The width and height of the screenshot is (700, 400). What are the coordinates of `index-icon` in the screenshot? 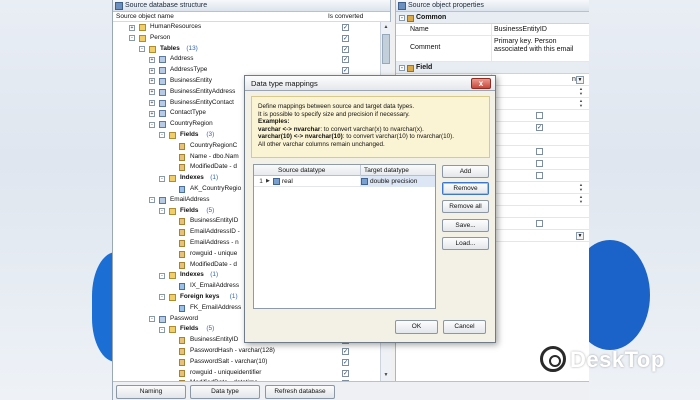 It's located at (182, 308).